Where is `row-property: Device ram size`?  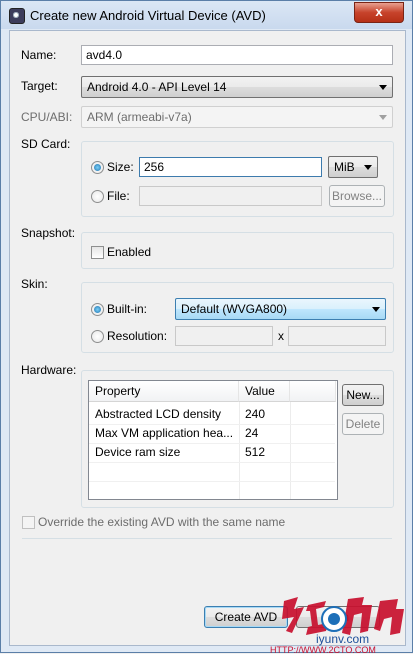 row-property: Device ram size is located at coordinates (138, 452).